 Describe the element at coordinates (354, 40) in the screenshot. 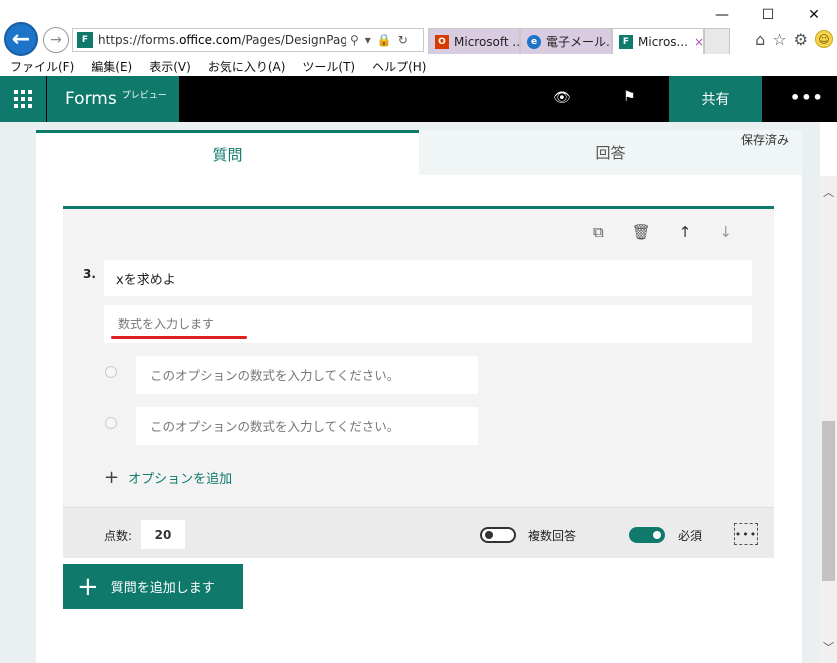

I see `search-icon: ⚲` at that location.